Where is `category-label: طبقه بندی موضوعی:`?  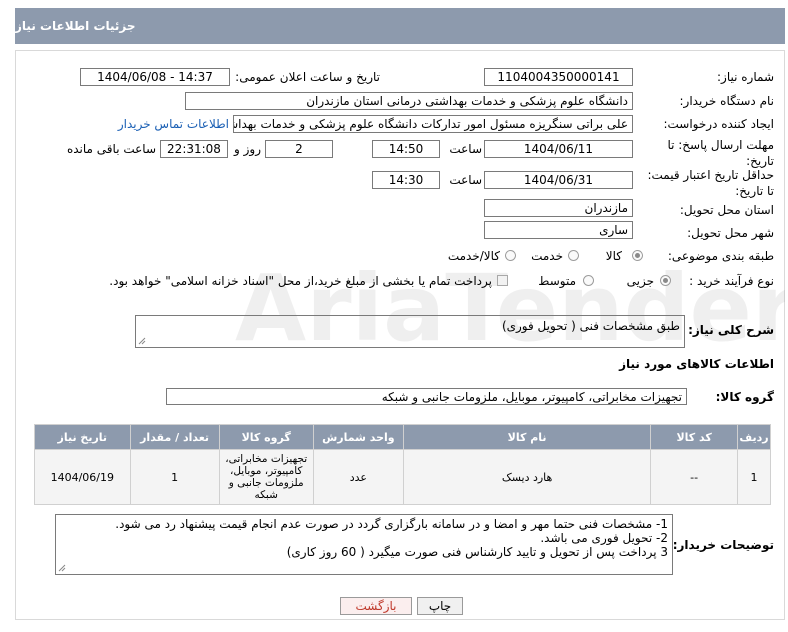
category-label: طبقه بندی موضوعی: is located at coordinates (720, 256).